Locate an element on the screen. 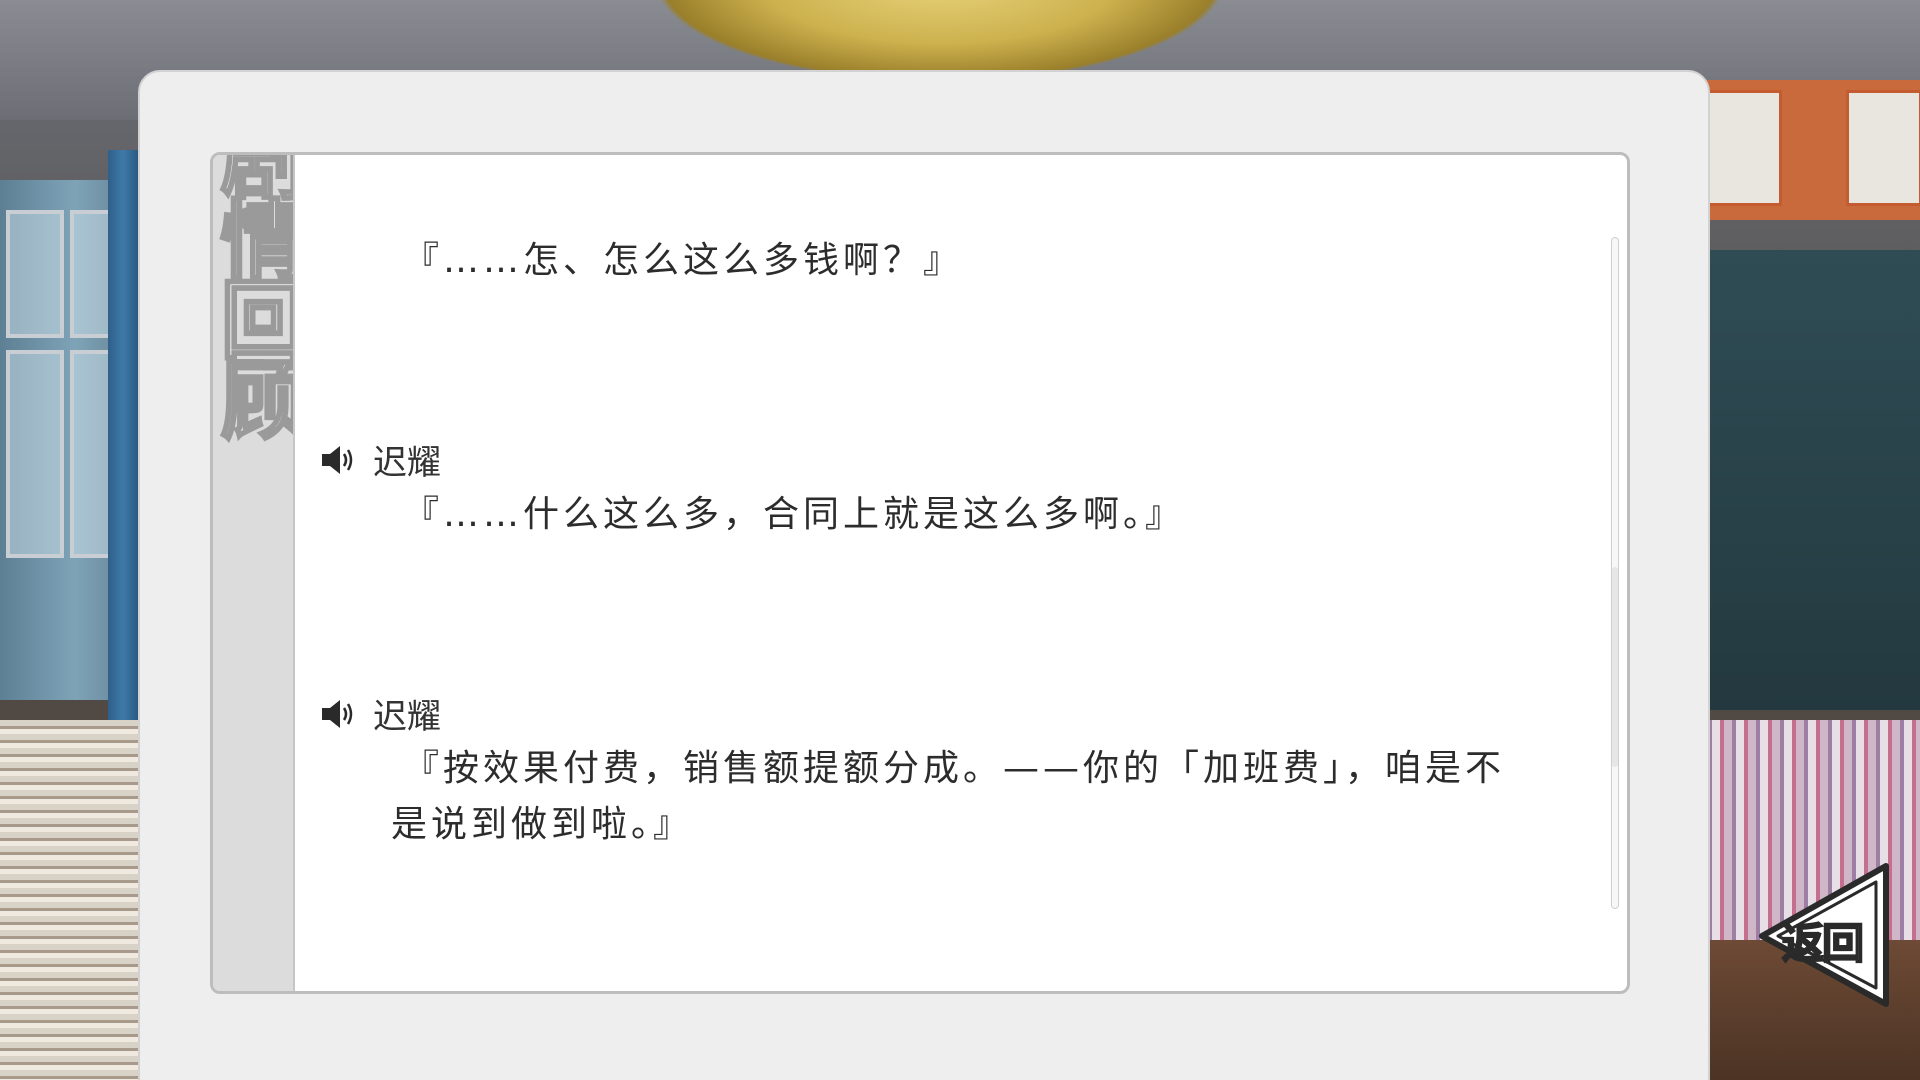  log-entry-text: 『……怎、怎么这么多钱啊？』 is located at coordinates (683, 260).